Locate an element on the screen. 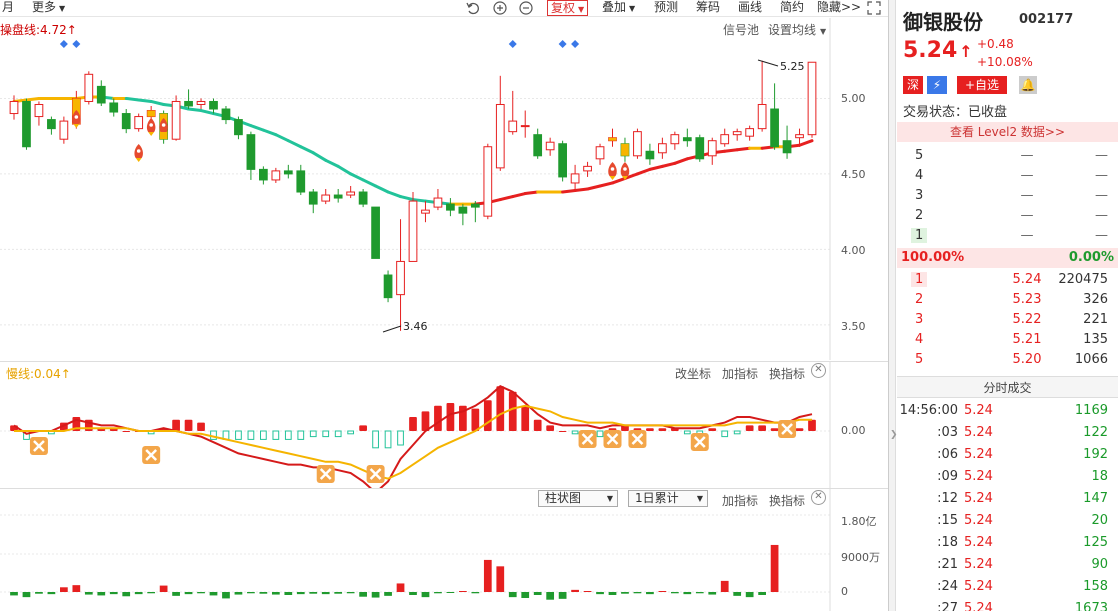  signal-pool-button: 信号池 is located at coordinates (741, 29).